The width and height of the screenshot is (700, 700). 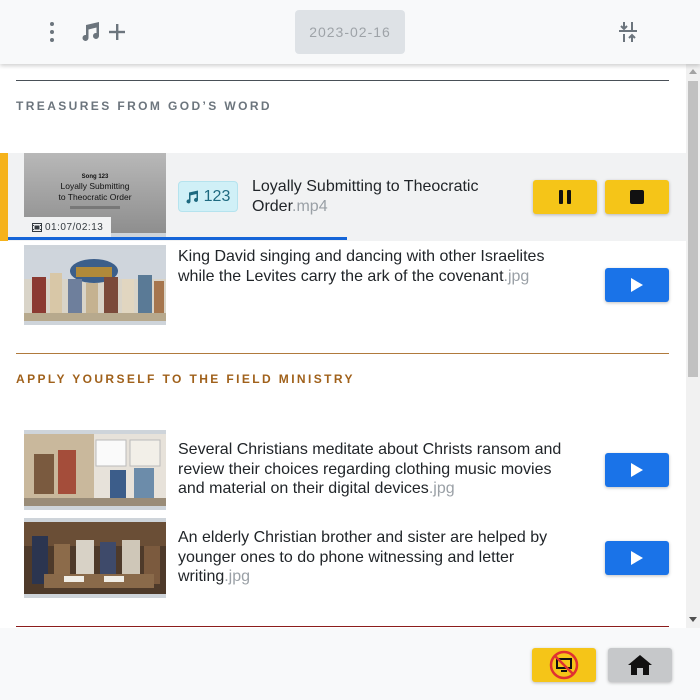 I want to click on stop-button, so click(x=637, y=197).